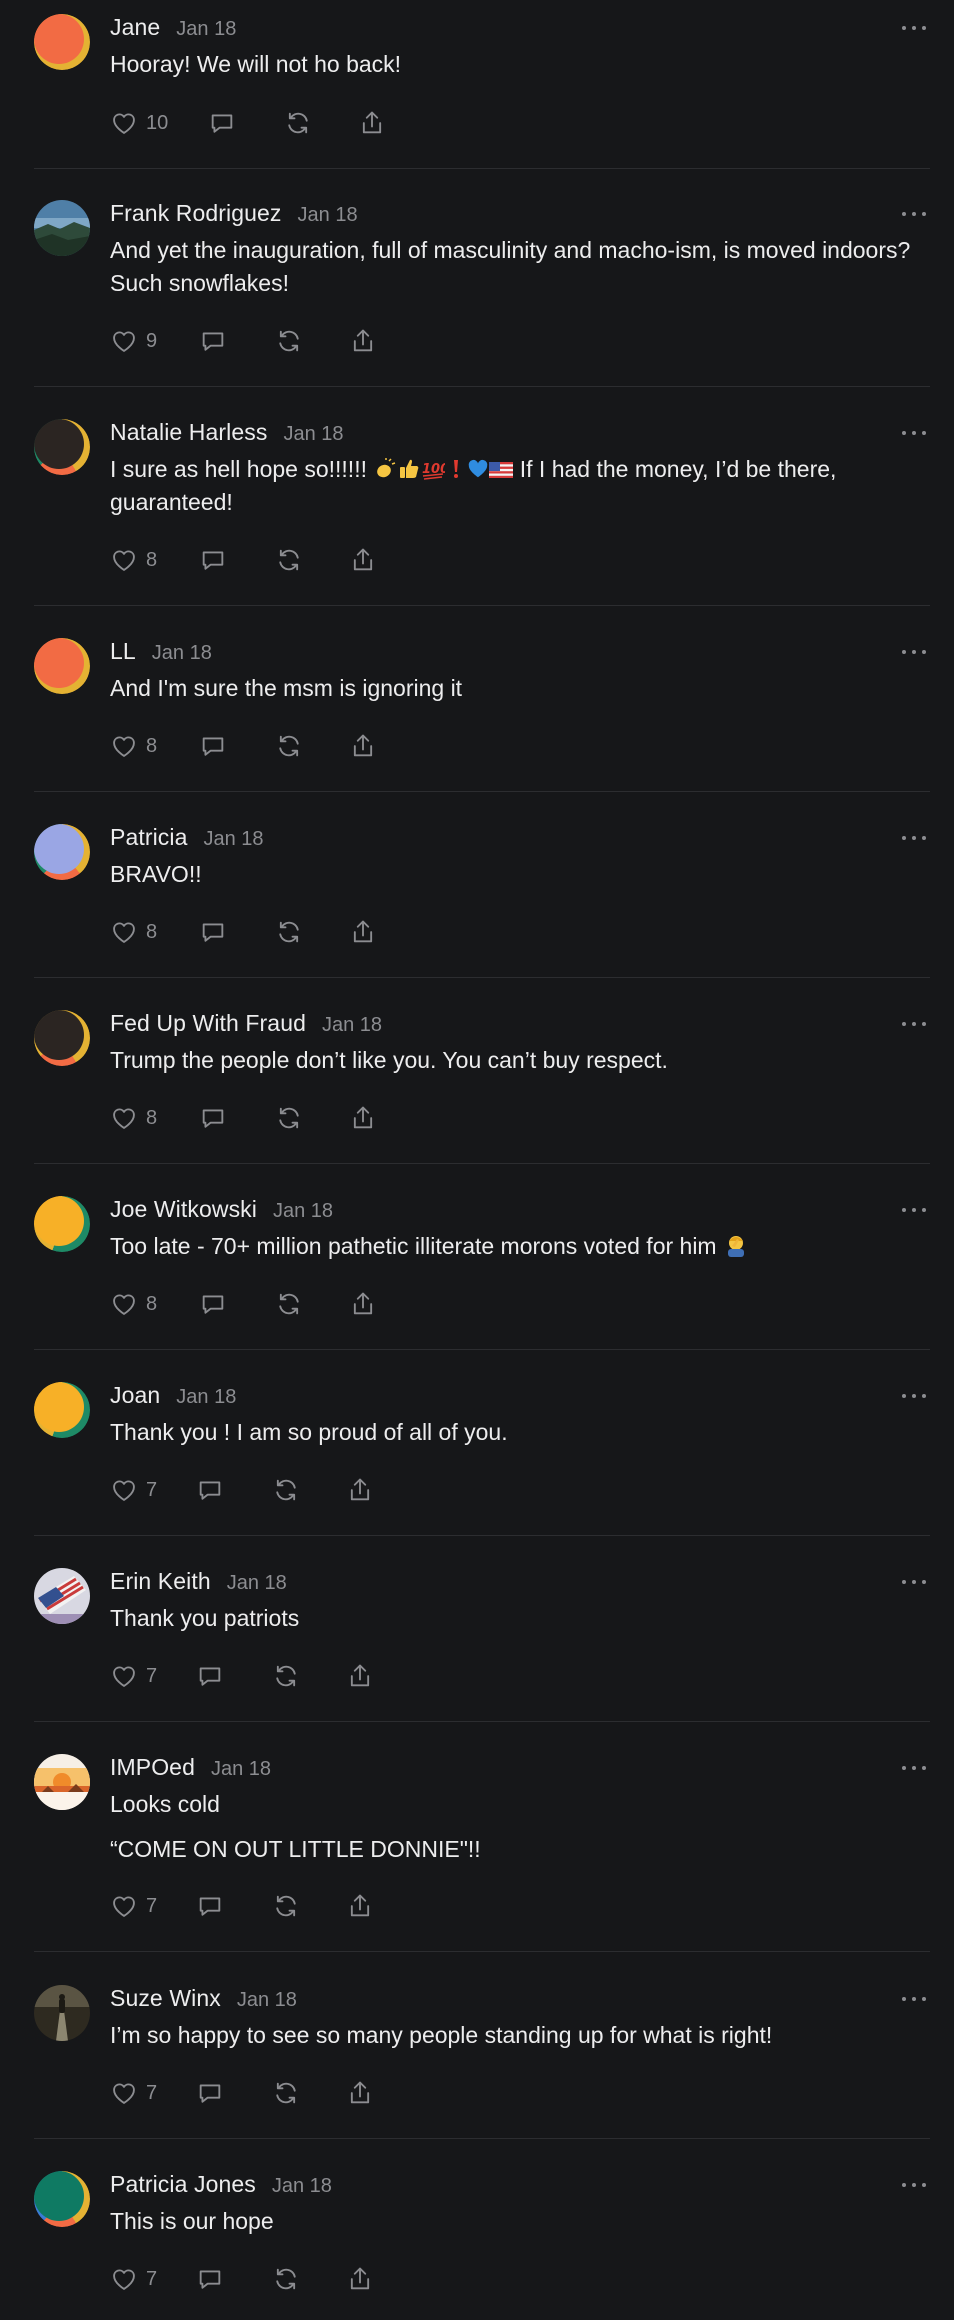  Describe the element at coordinates (135, 1395) in the screenshot. I see `author-name: Joan` at that location.